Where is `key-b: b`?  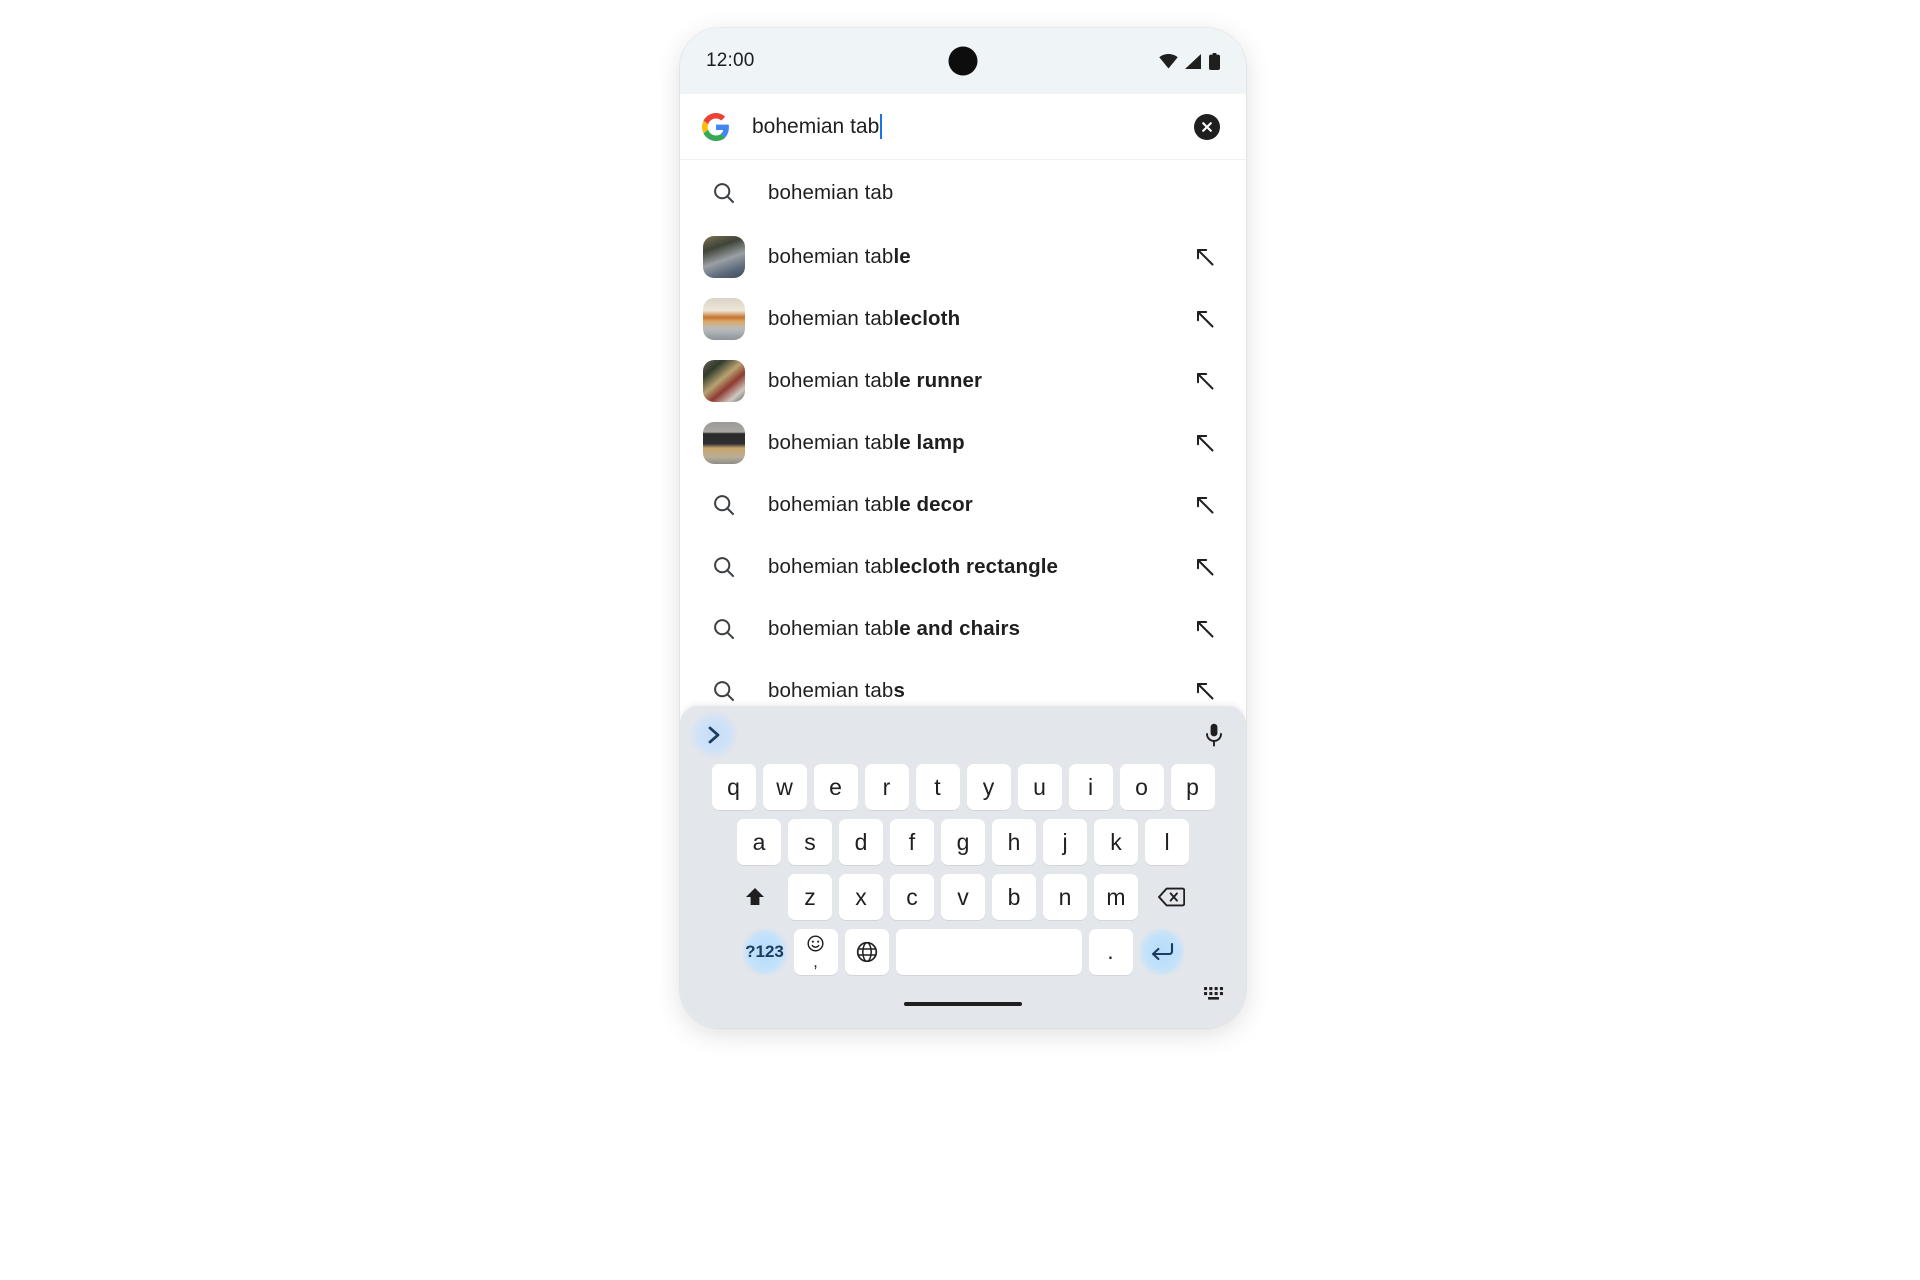 key-b: b is located at coordinates (1014, 897).